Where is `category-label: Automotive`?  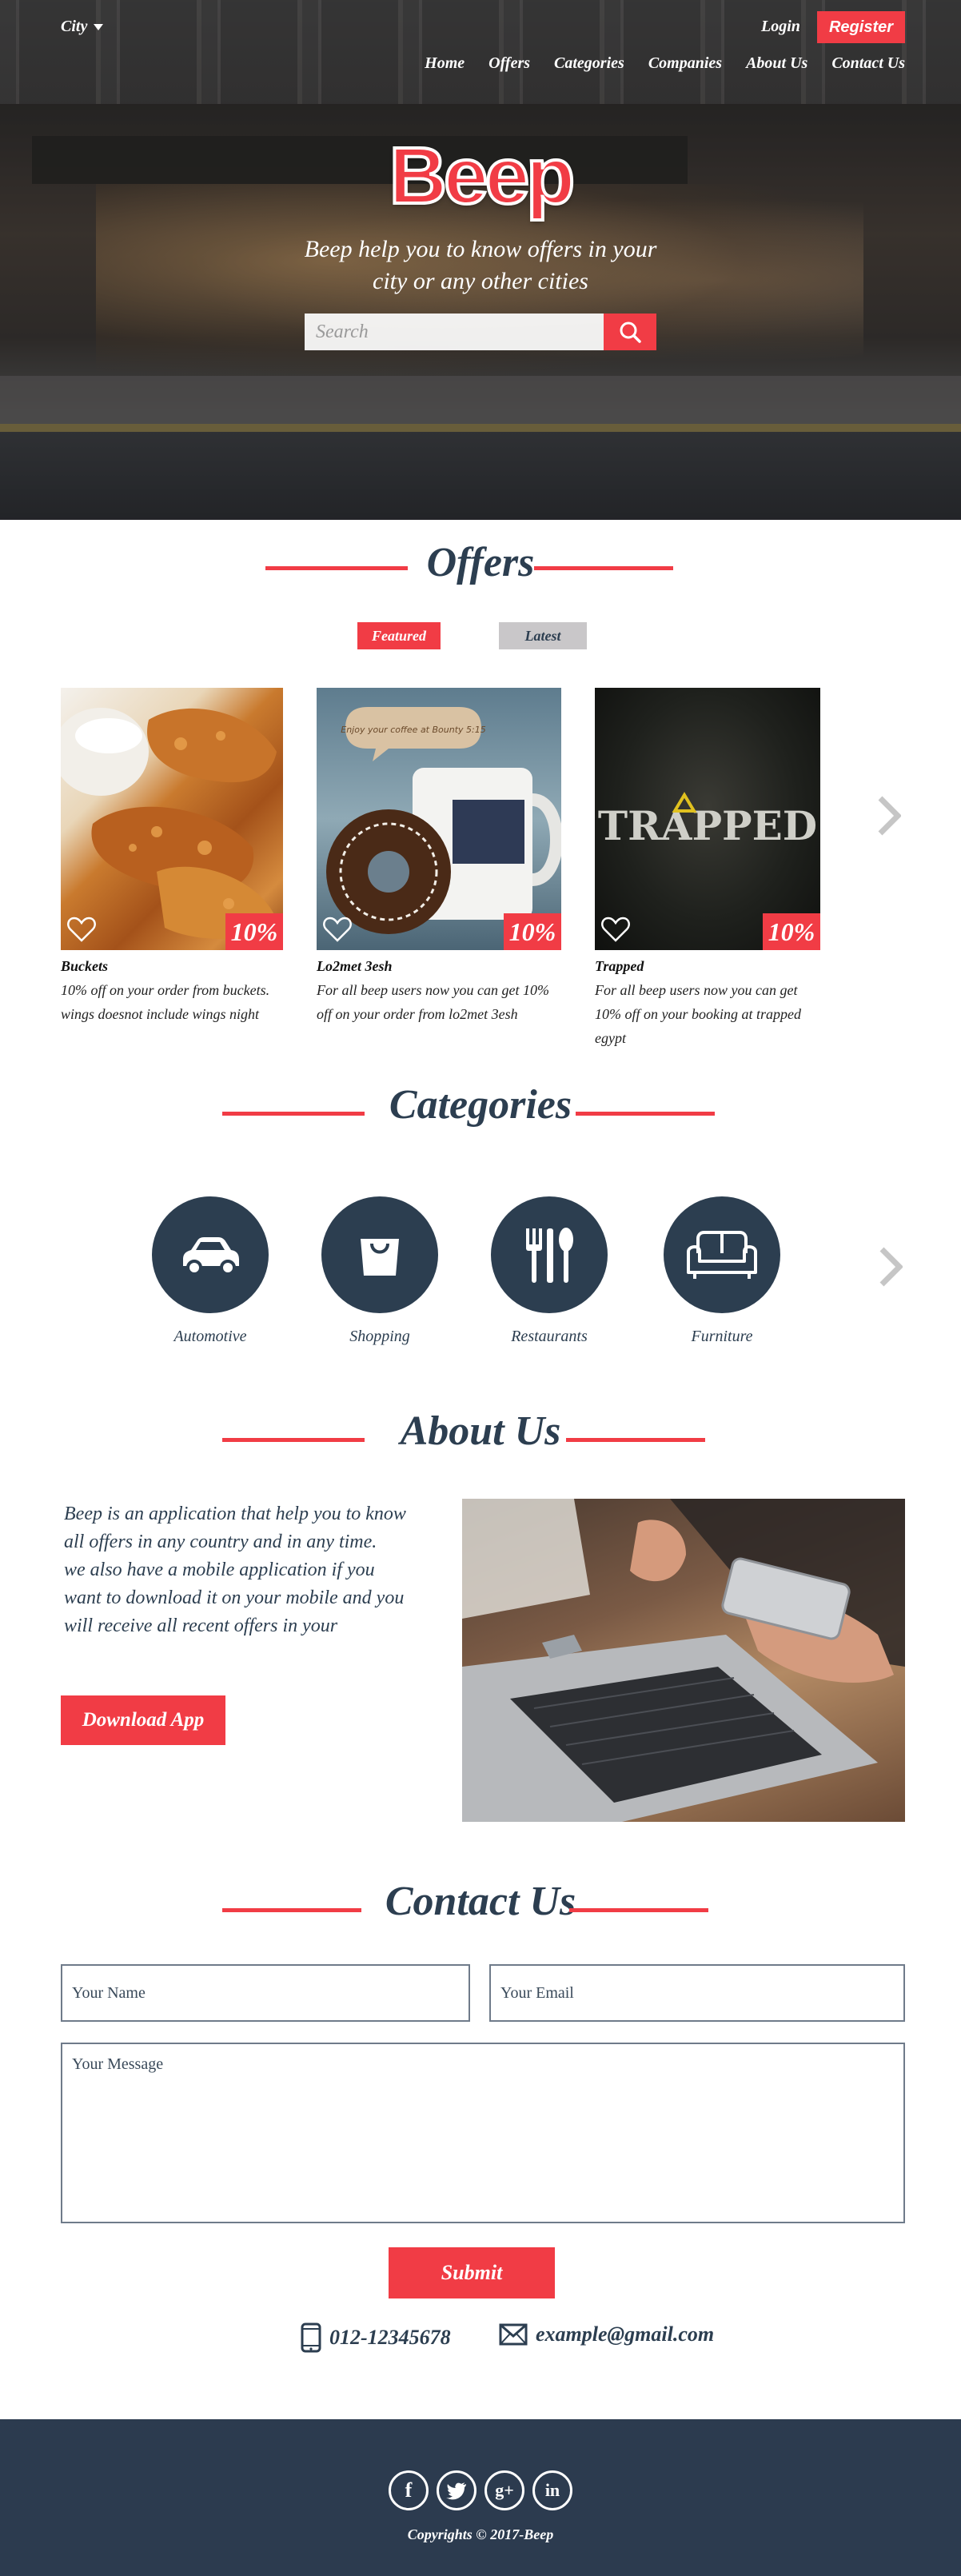
category-label: Automotive is located at coordinates (210, 1336).